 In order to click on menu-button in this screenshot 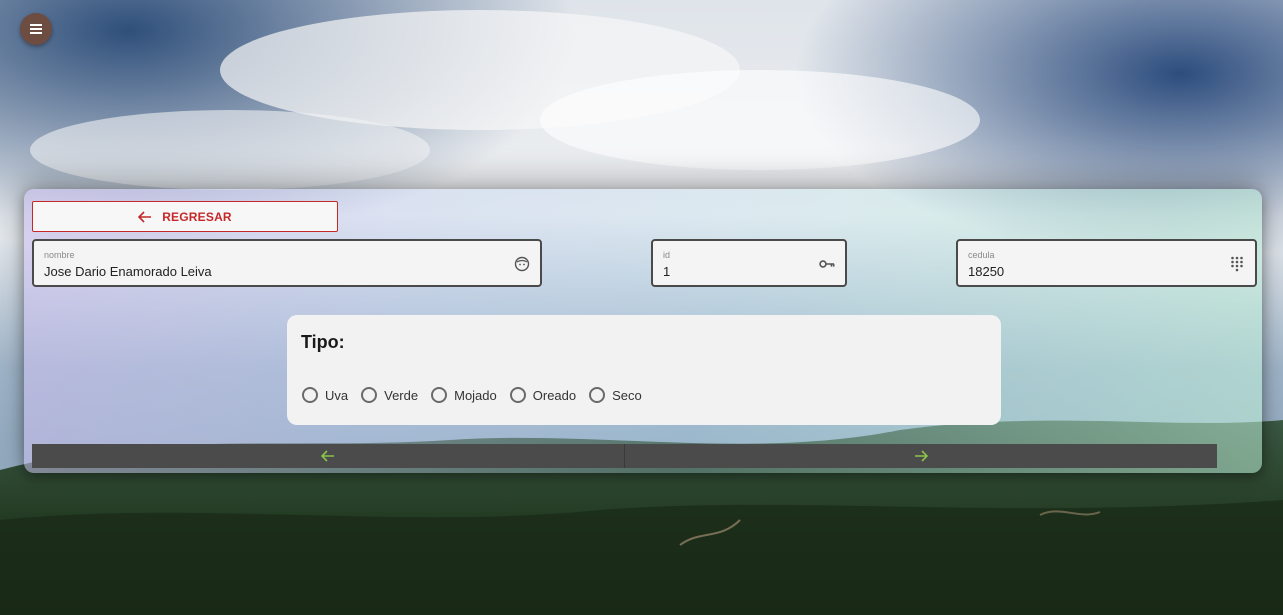, I will do `click(36, 29)`.